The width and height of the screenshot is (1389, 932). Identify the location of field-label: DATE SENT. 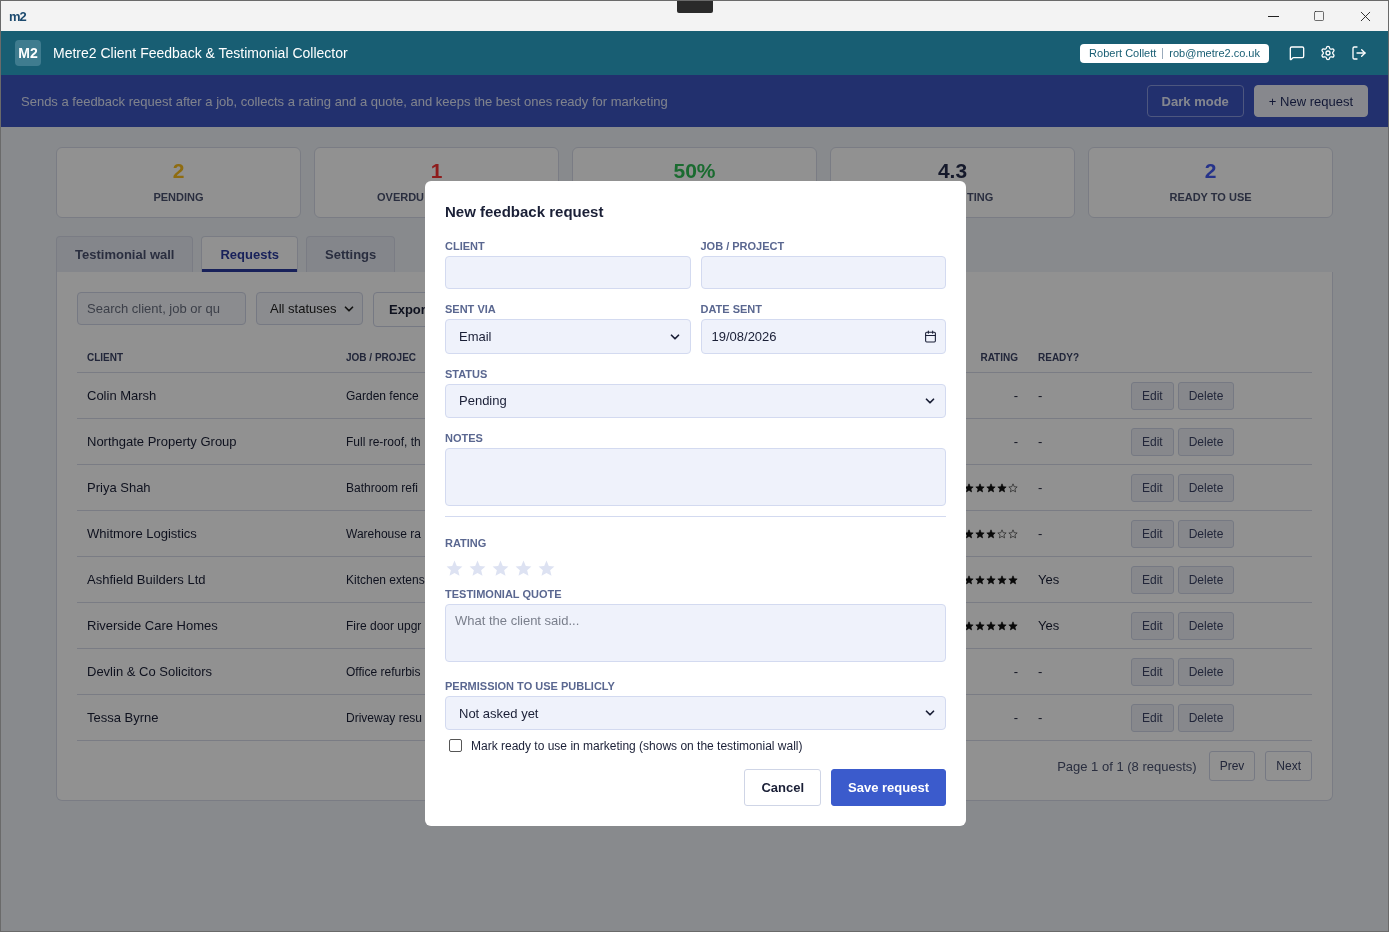
(732, 309).